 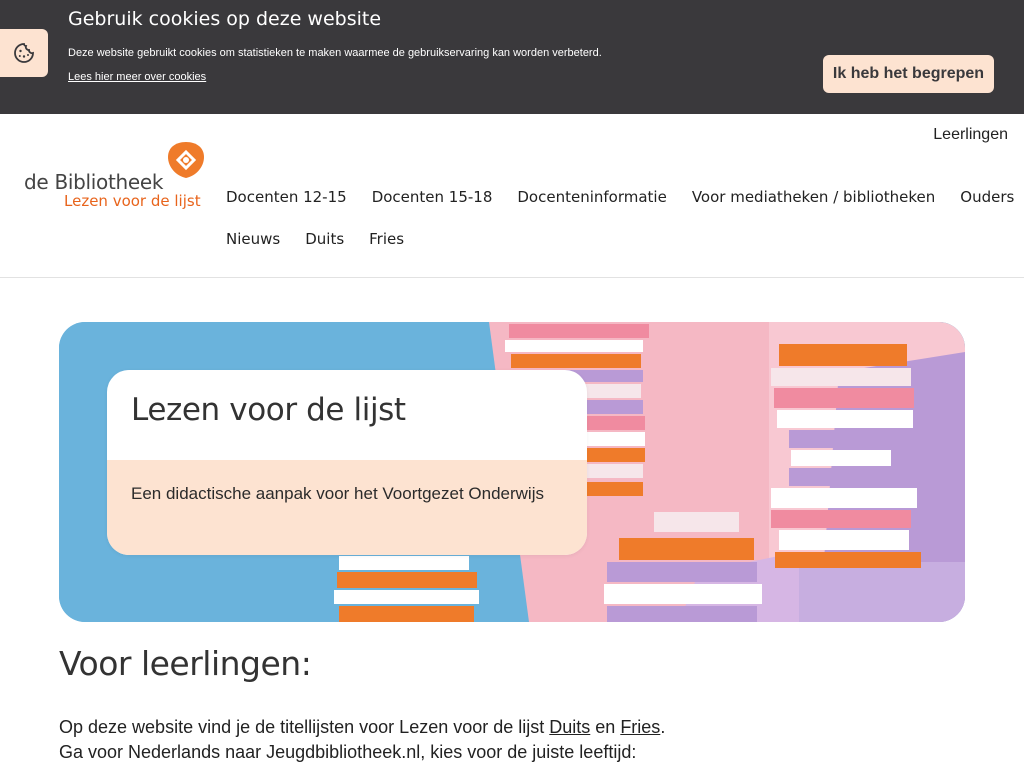 I want to click on nav-item-duits: Duits, so click(x=324, y=239).